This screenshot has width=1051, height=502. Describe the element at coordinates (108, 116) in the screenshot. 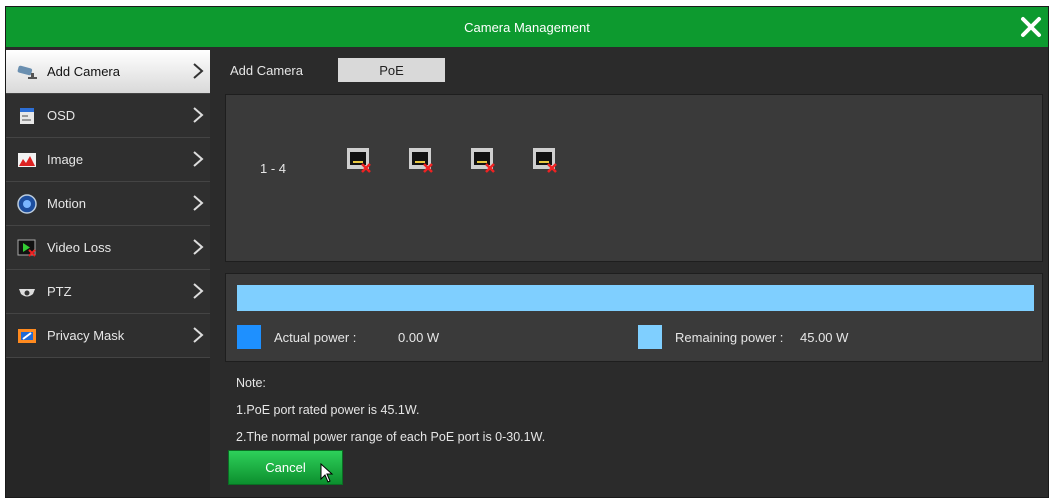

I see `sidebar-item-osd: OSD` at that location.